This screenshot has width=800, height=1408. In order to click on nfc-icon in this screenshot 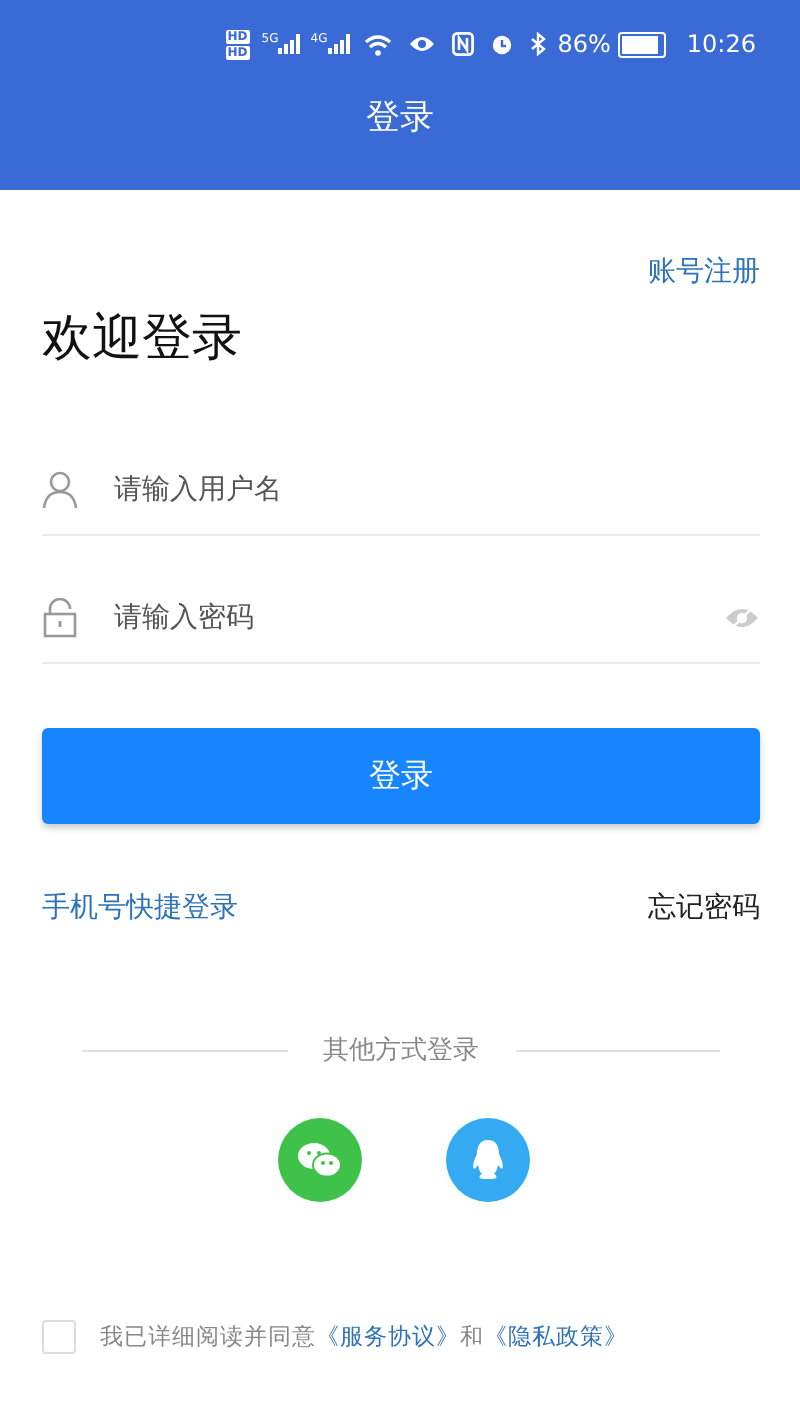, I will do `click(462, 44)`.